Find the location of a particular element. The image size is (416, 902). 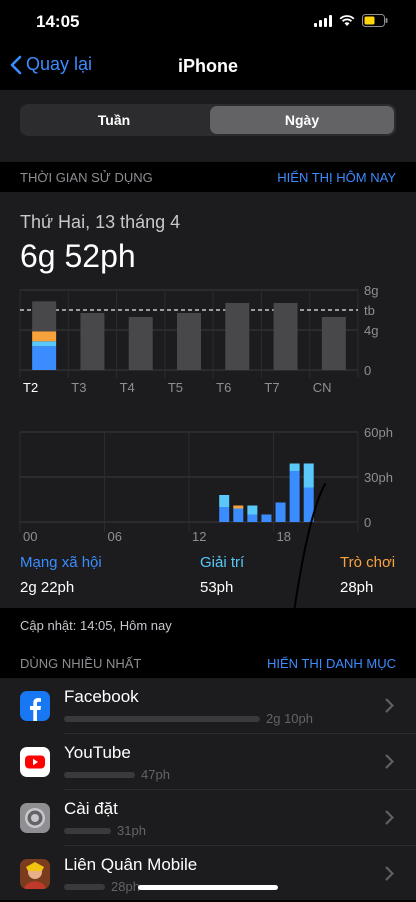

x-tick-label: T4 is located at coordinates (127, 387).